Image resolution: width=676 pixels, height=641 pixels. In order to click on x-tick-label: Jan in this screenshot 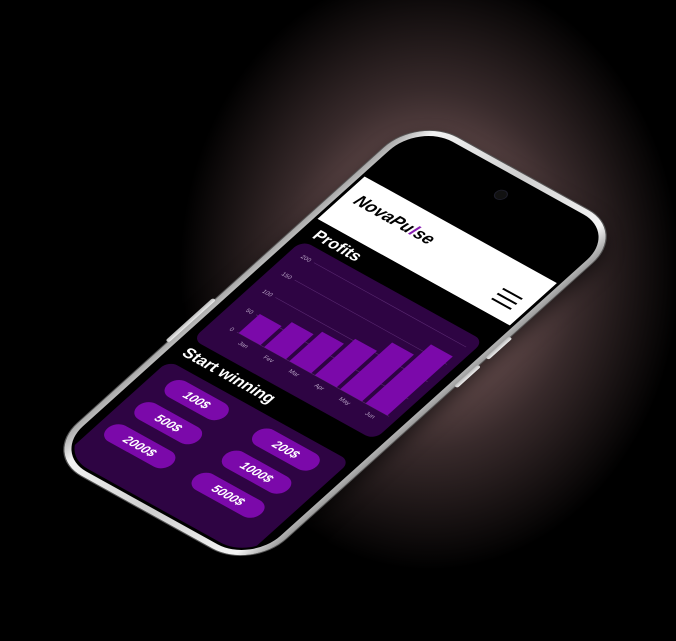, I will do `click(243, 345)`.